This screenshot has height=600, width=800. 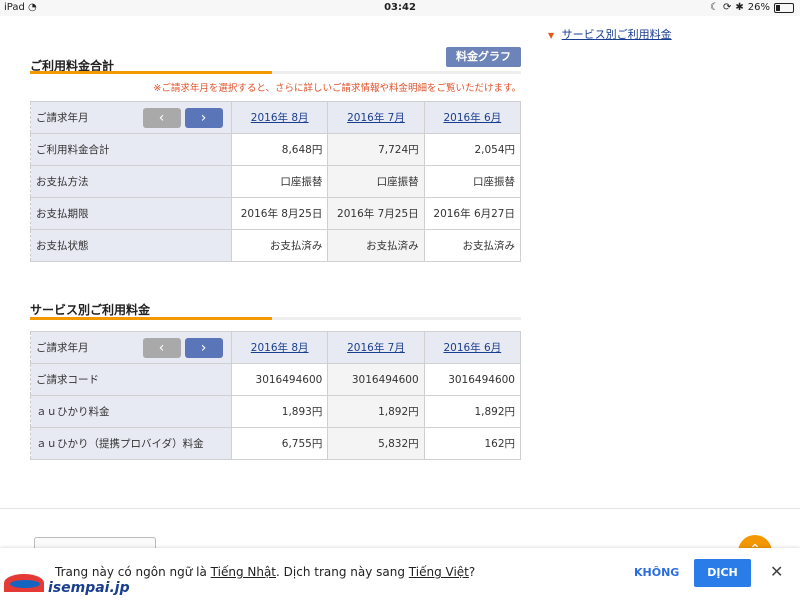 What do you see at coordinates (472, 443) in the screenshot?
I see `table-cell: 162円` at bounding box center [472, 443].